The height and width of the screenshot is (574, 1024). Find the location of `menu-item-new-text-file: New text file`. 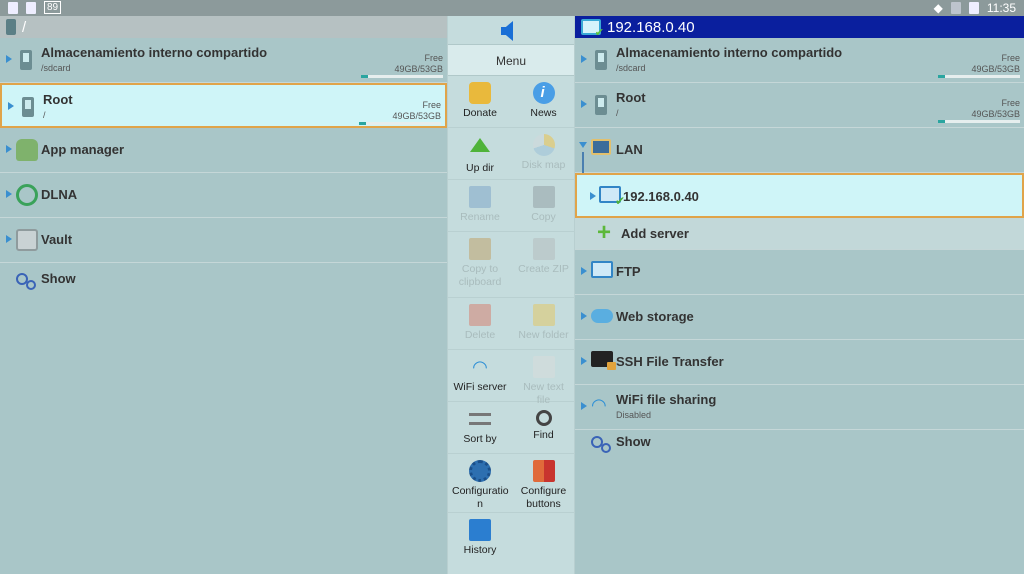

menu-item-new-text-file: New text file is located at coordinates (543, 378).